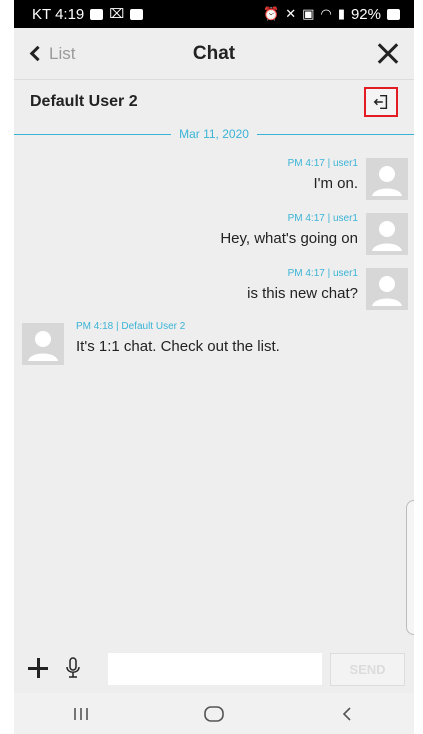  Describe the element at coordinates (365, 14) in the screenshot. I see `battery-level: 92%` at that location.